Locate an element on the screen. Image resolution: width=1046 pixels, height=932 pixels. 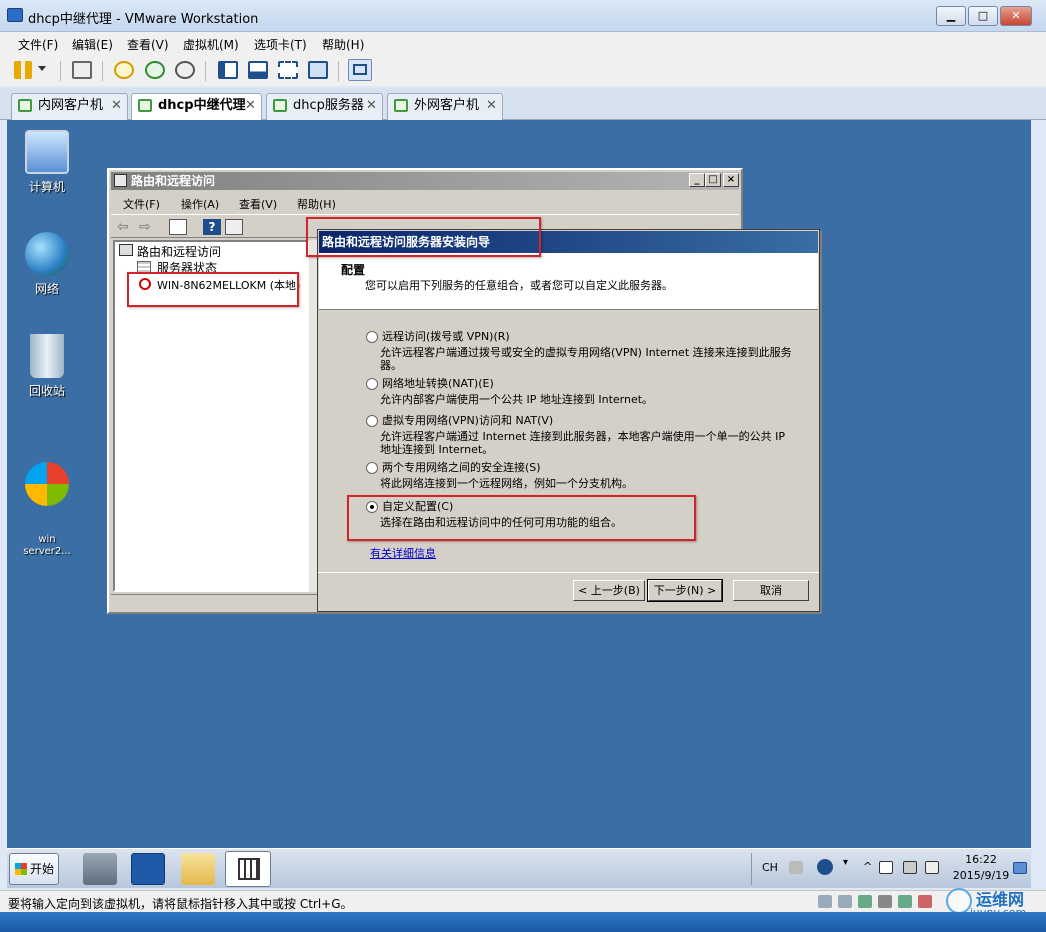
console-view-icon is located at coordinates (360, 70).